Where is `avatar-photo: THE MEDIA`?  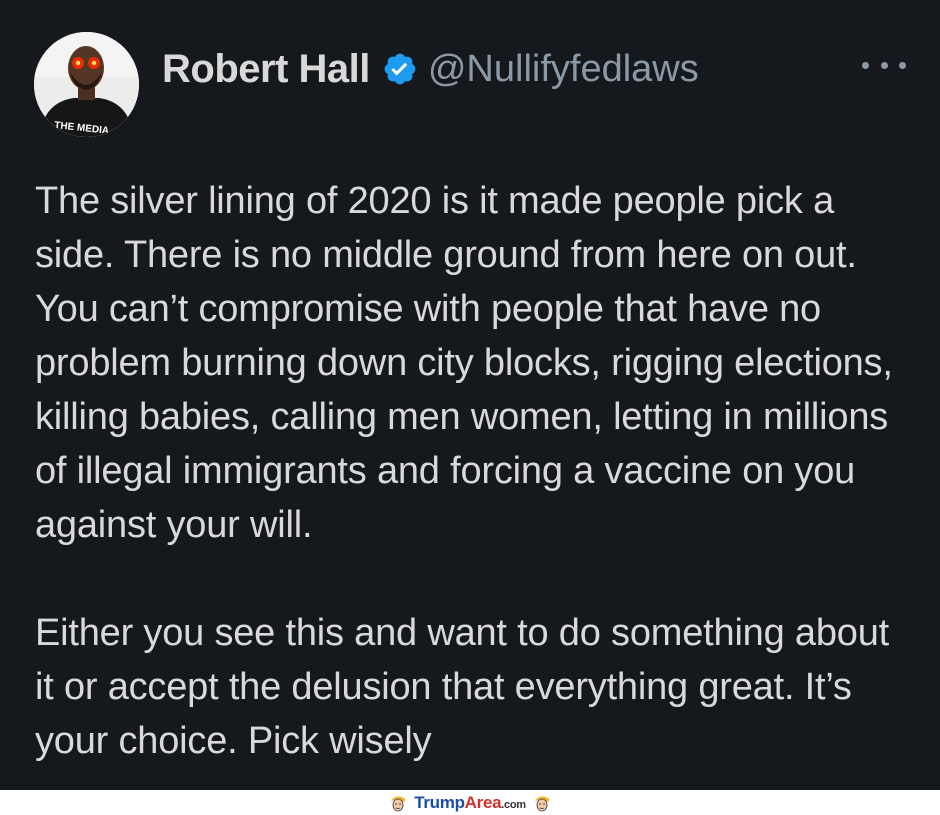
avatar-photo: THE MEDIA is located at coordinates (86, 84).